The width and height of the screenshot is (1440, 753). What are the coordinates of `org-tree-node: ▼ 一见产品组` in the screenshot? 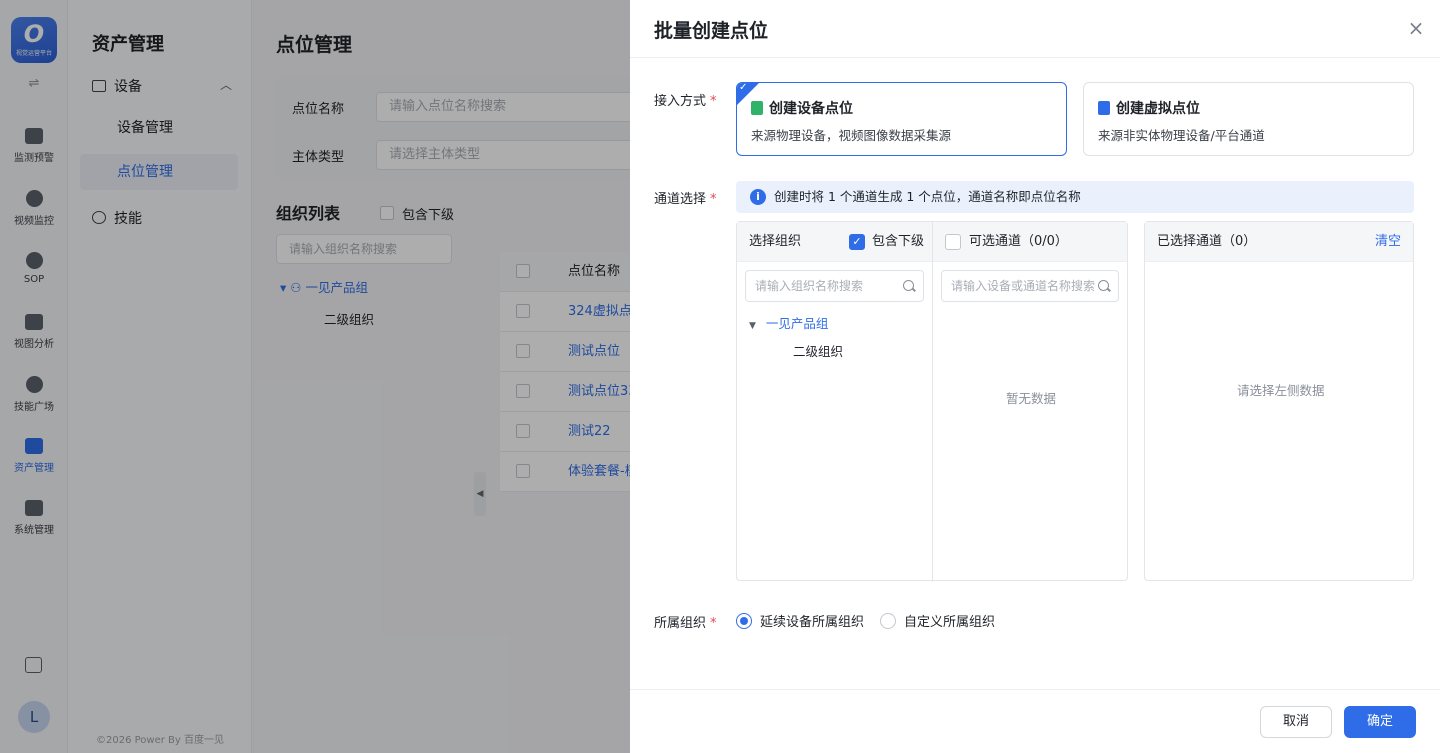 It's located at (788, 322).